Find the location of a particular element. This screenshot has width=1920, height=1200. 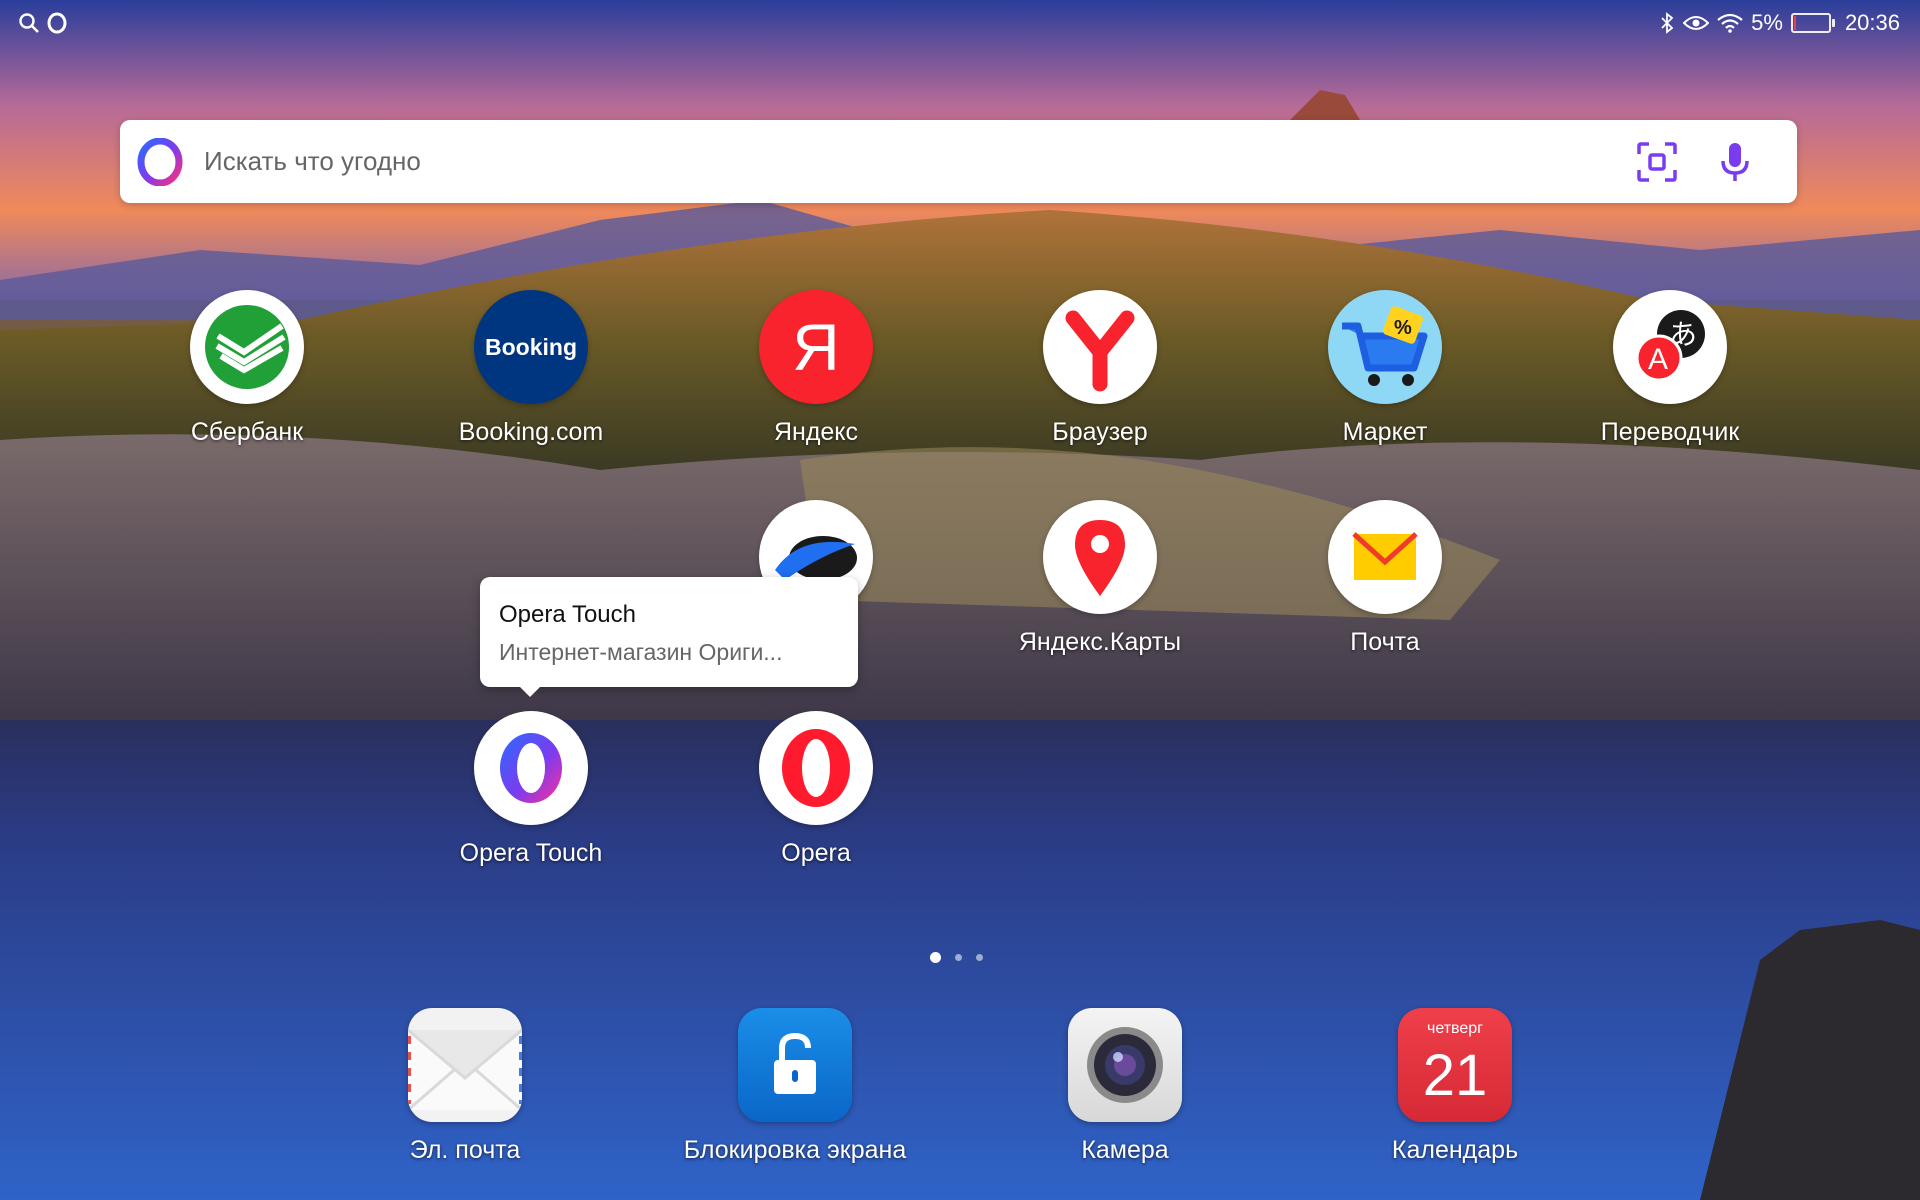

dock-email: Эл. почта is located at coordinates (465, 1086).